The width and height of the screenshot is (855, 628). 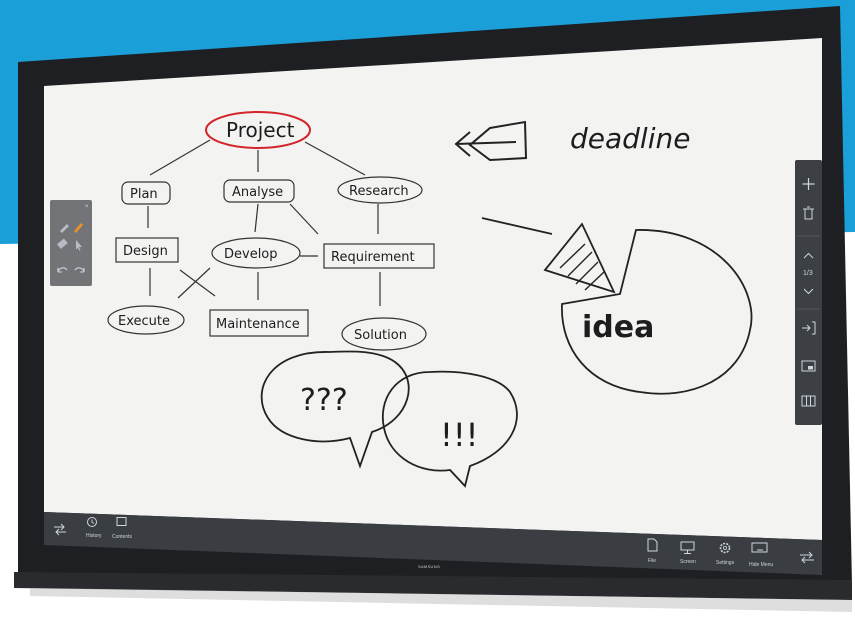 I want to click on idea-text: idea, so click(x=618, y=327).